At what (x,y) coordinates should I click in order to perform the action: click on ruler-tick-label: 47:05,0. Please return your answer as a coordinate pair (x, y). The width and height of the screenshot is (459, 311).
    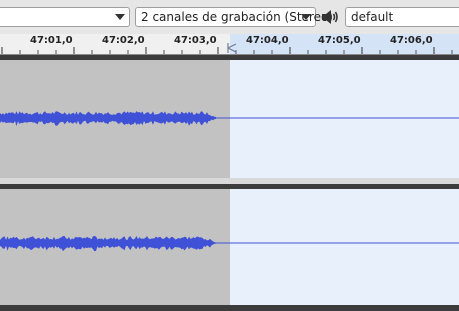
    Looking at the image, I should click on (339, 40).